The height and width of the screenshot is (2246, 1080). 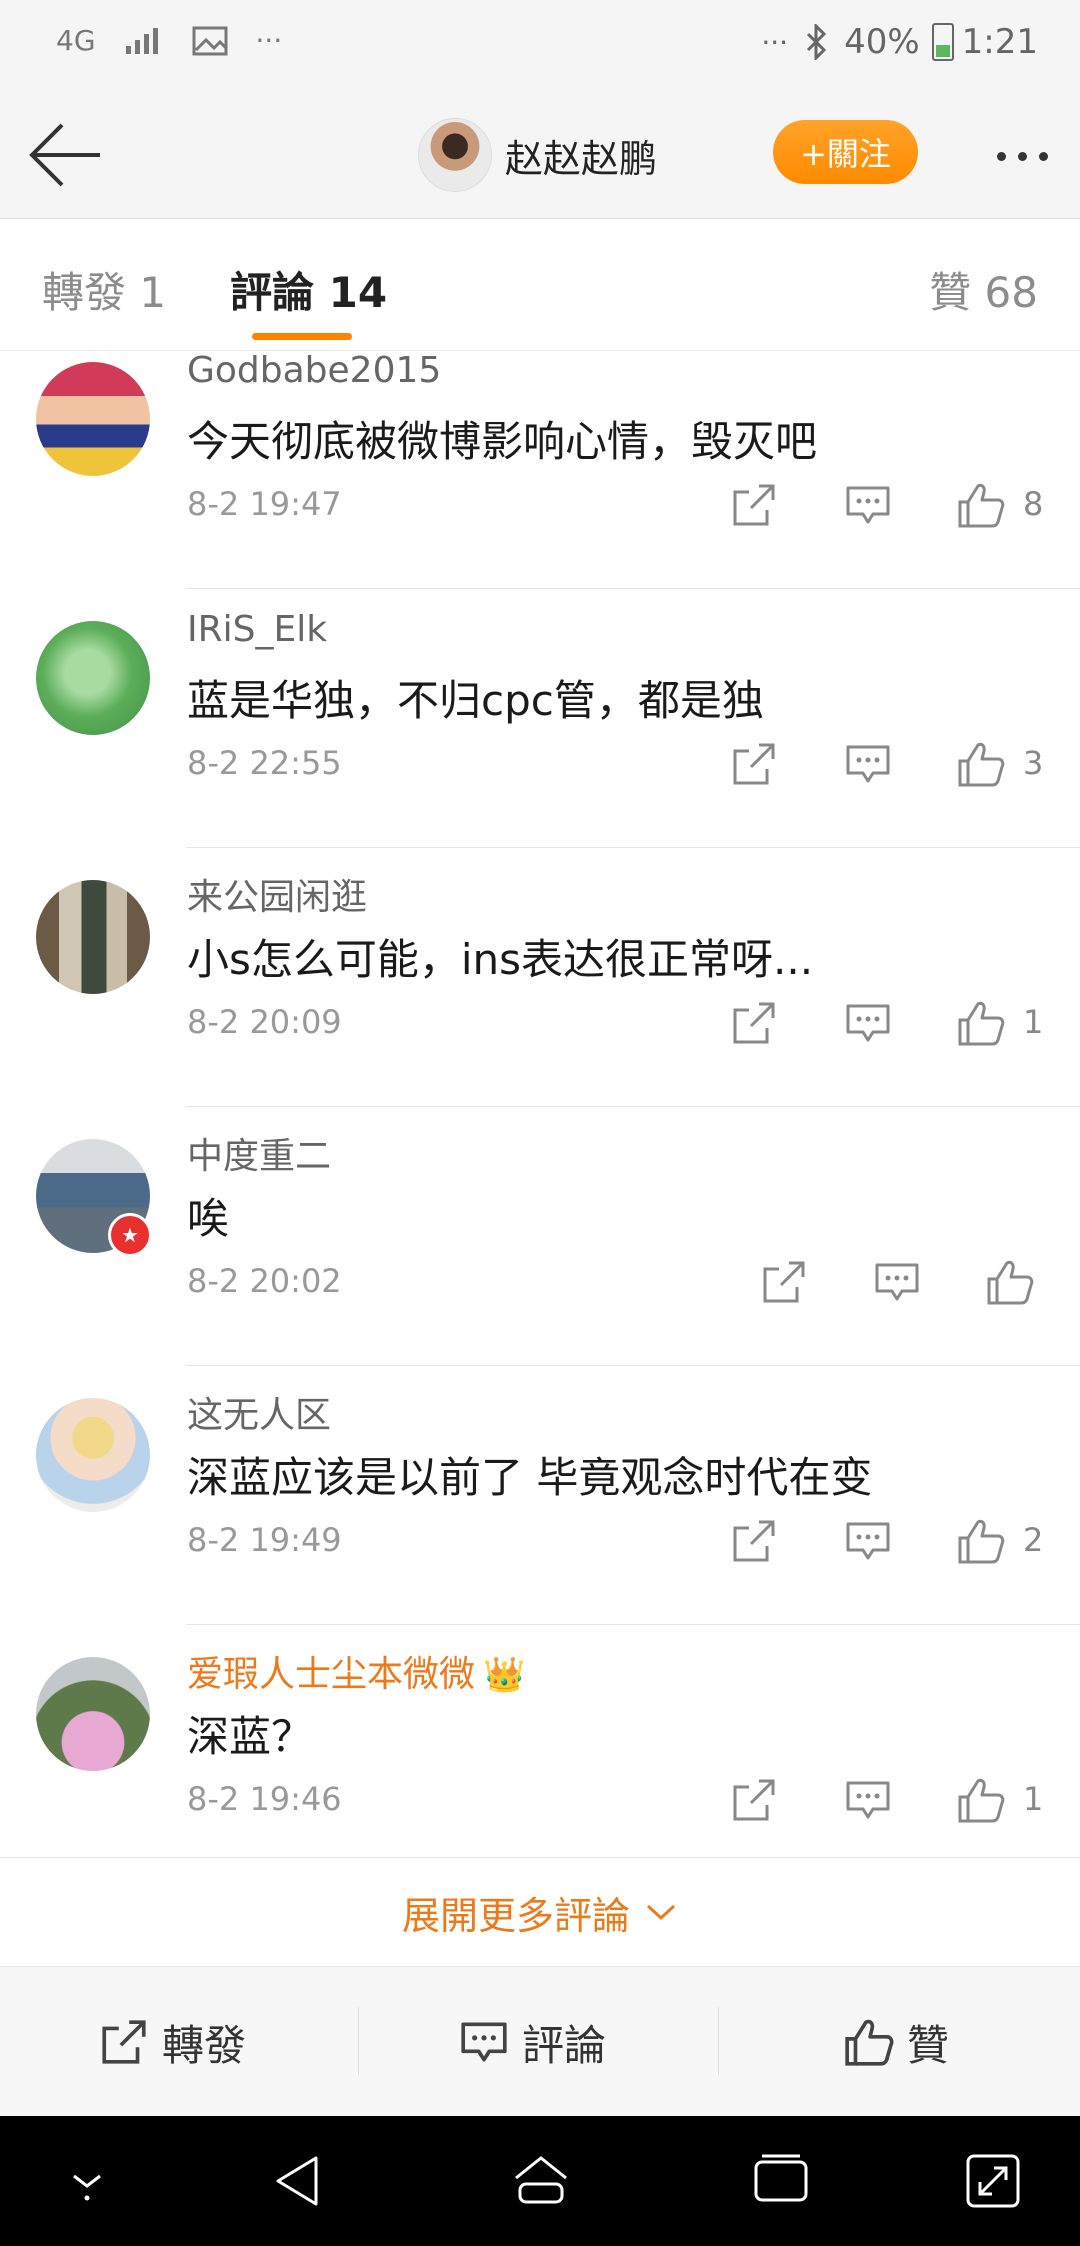 I want to click on back-arrow-icon, so click(x=66, y=155).